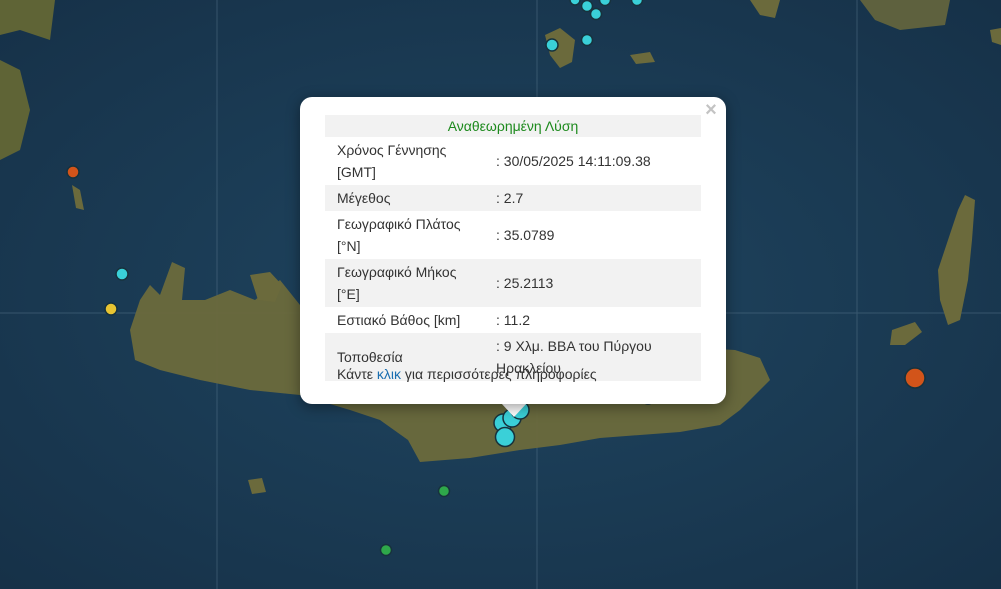 The width and height of the screenshot is (1001, 589). Describe the element at coordinates (399, 320) in the screenshot. I see `row-label-depth: Εστιακό Βάθος [km]` at that location.